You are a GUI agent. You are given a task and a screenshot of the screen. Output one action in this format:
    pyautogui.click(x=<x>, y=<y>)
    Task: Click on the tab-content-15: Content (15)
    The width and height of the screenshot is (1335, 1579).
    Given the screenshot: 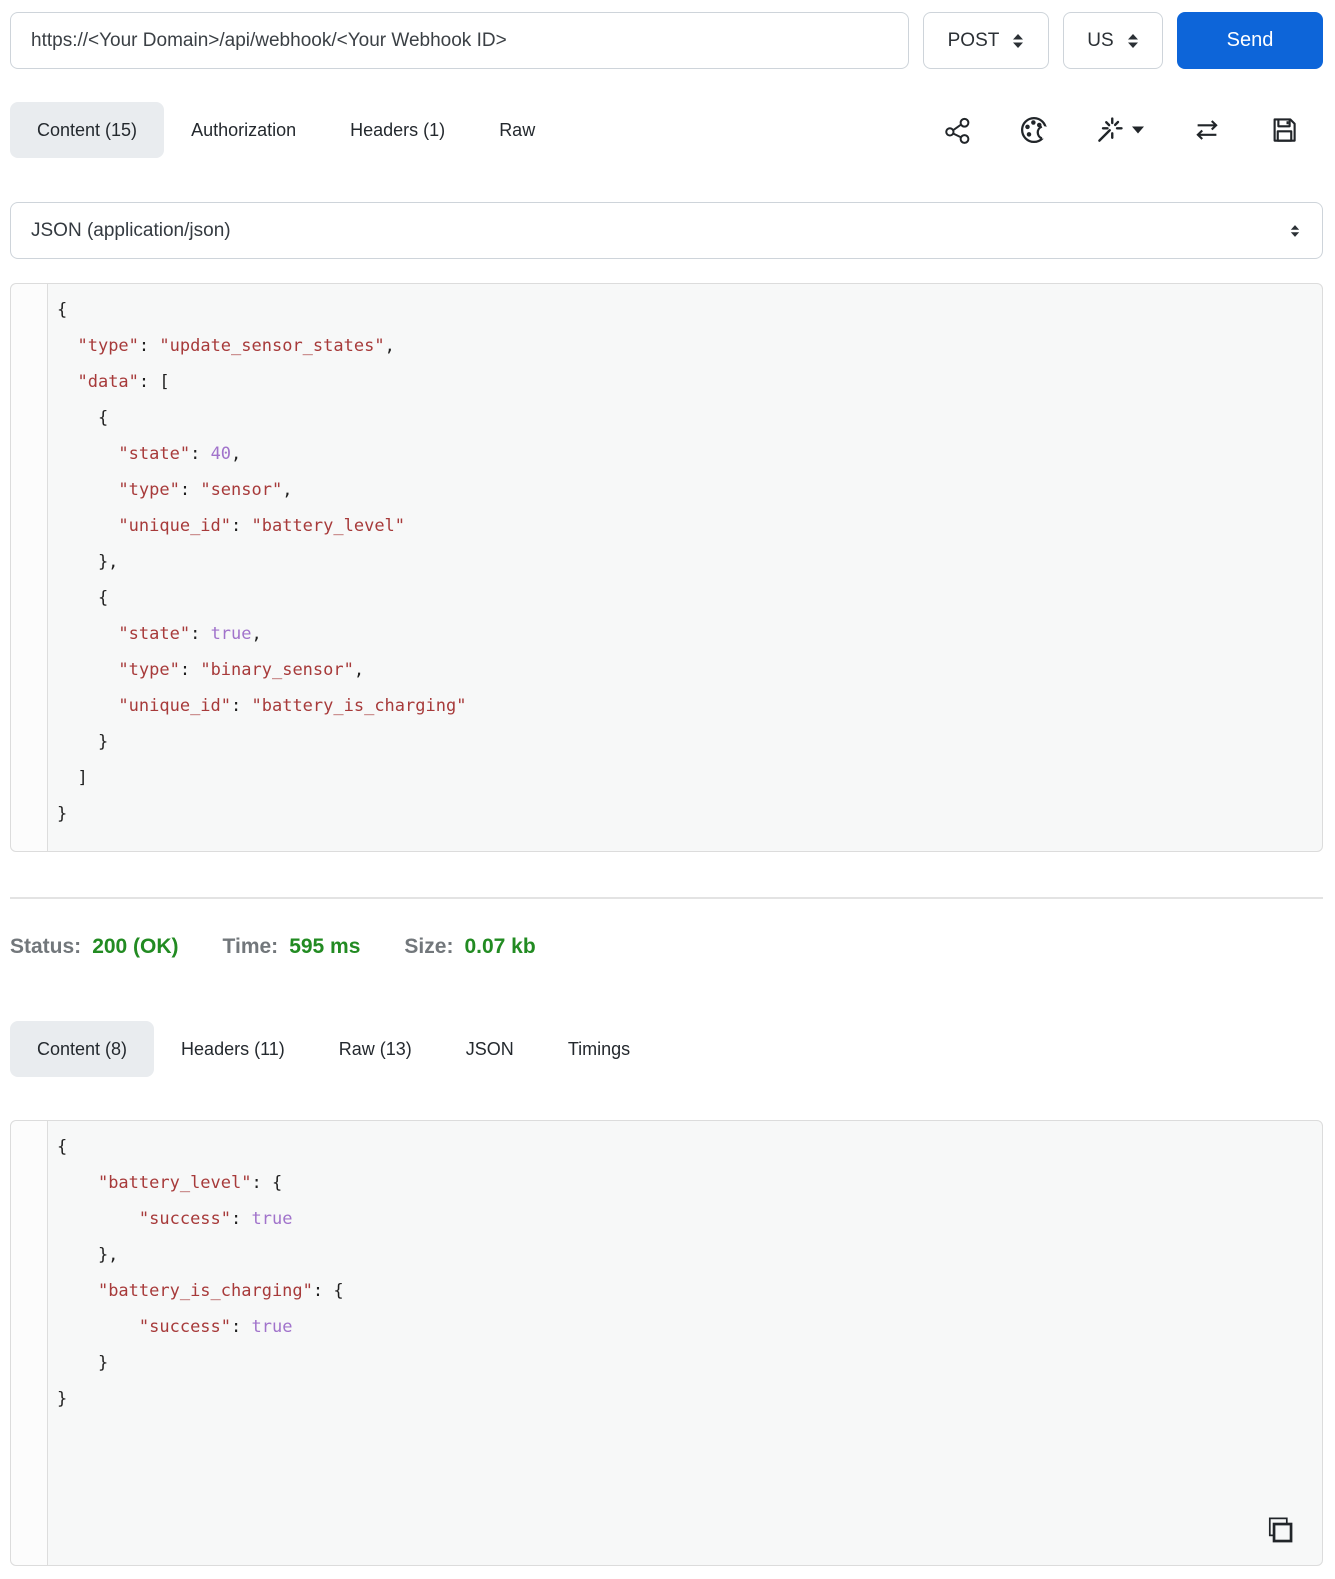 What is the action you would take?
    pyautogui.click(x=87, y=130)
    